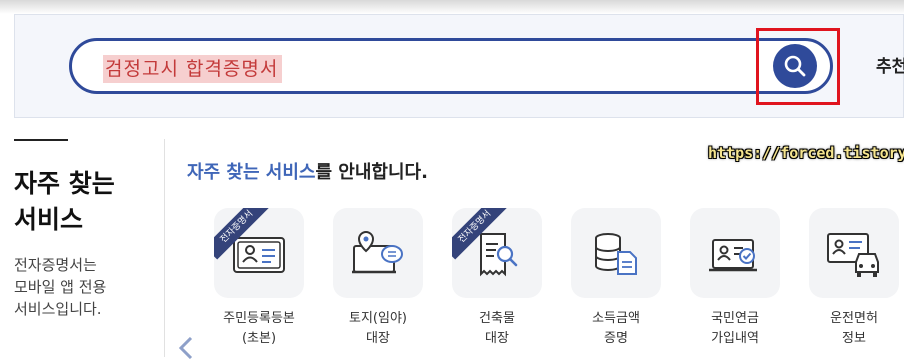 The height and width of the screenshot is (359, 904). What do you see at coordinates (735, 329) in the screenshot?
I see `service-label: 국민연금 가입내역` at bounding box center [735, 329].